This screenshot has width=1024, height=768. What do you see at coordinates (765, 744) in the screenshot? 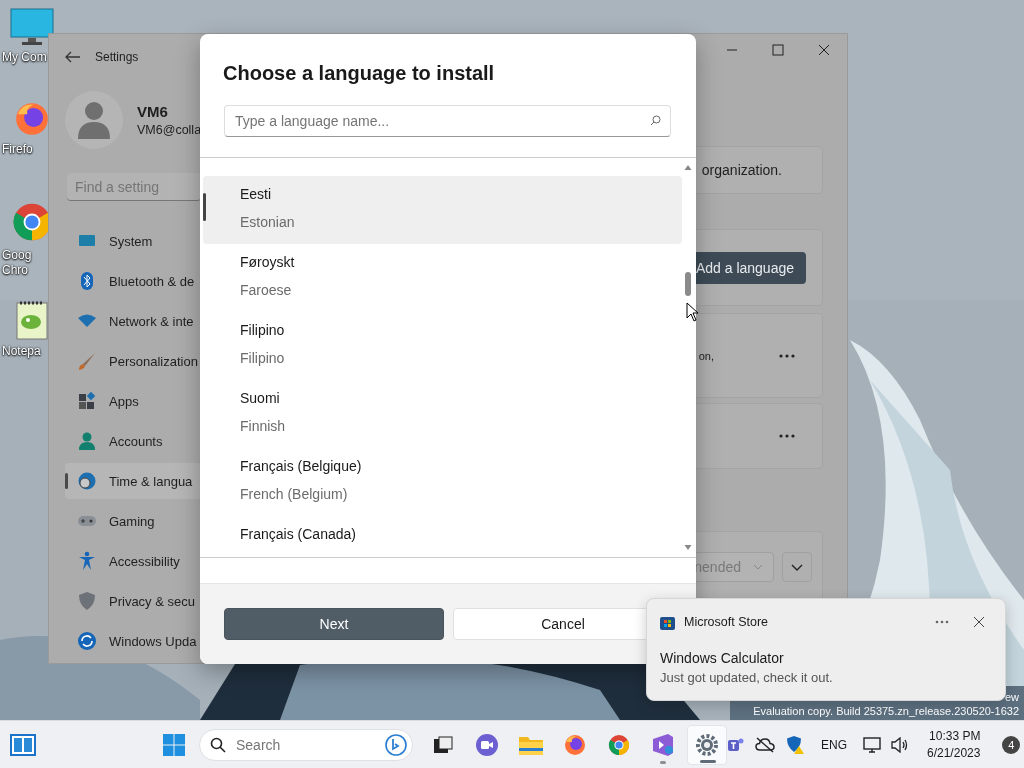
I see `cloud-off-icon` at bounding box center [765, 744].